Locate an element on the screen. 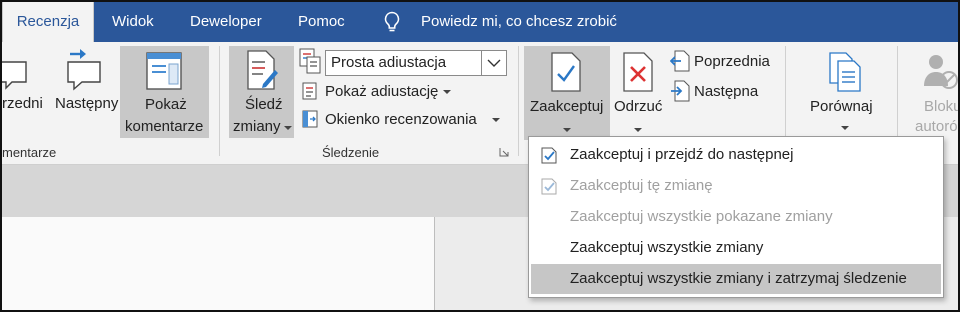  tab-recenzja: Recenzja is located at coordinates (48, 22).